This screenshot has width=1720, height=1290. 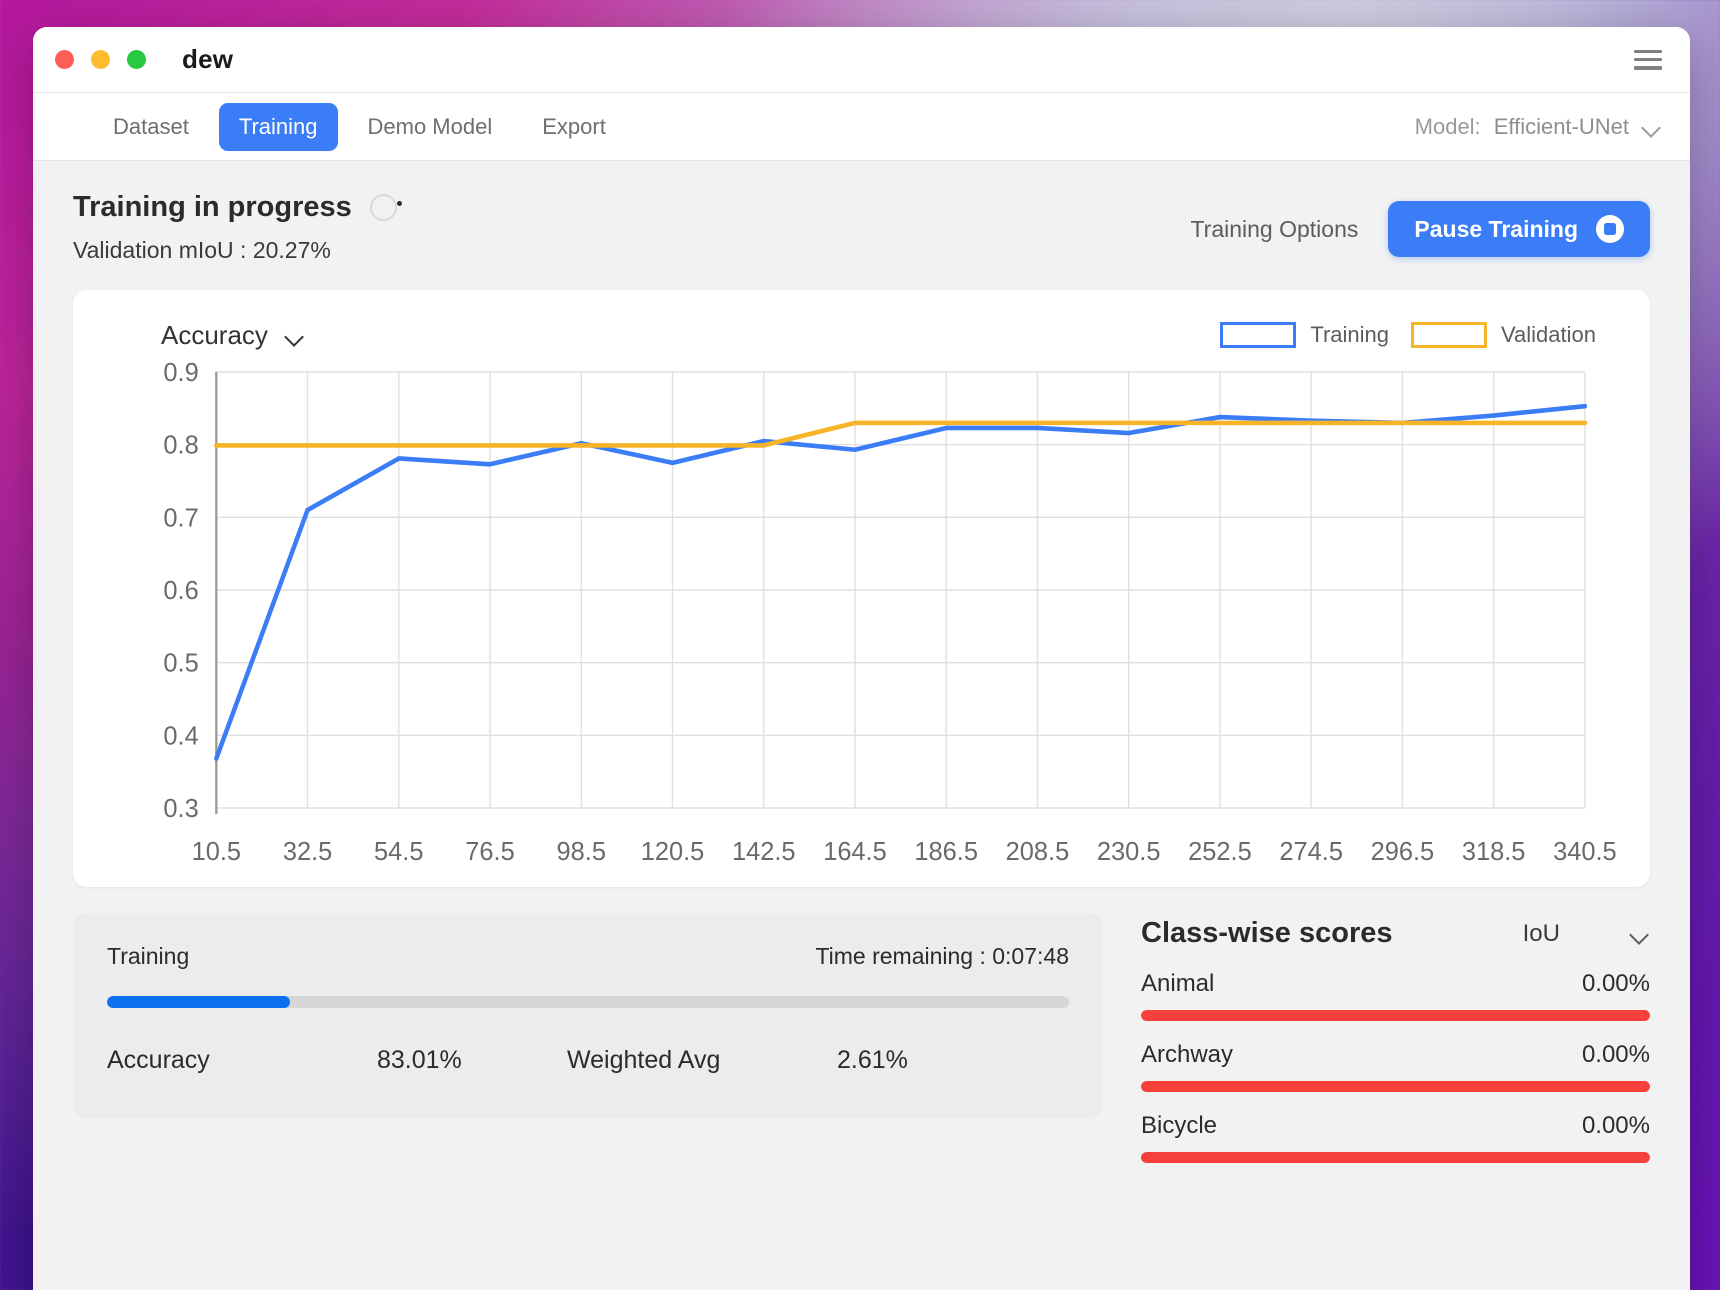 I want to click on metric-selector: Accuracy, so click(x=233, y=335).